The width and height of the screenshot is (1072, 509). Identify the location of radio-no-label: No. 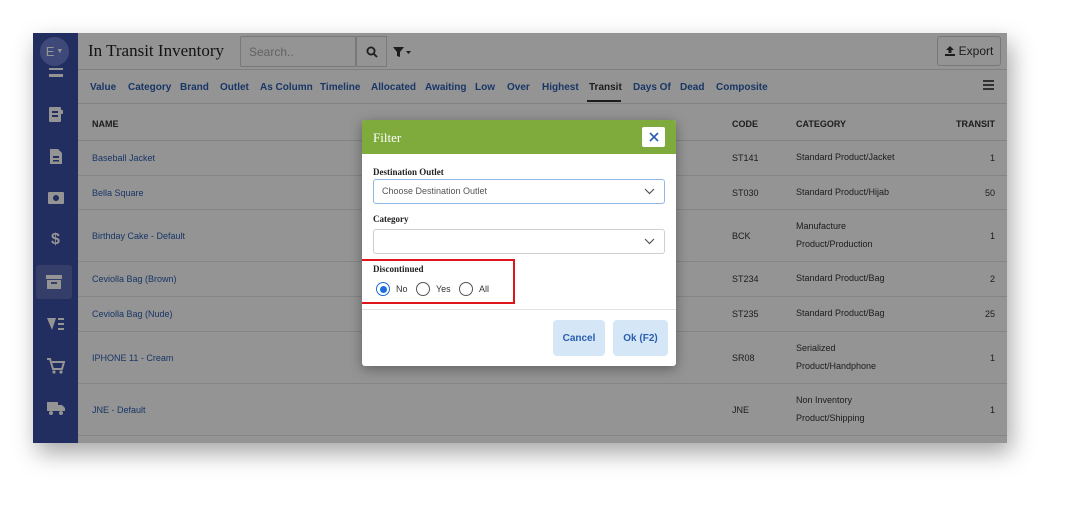
(402, 289).